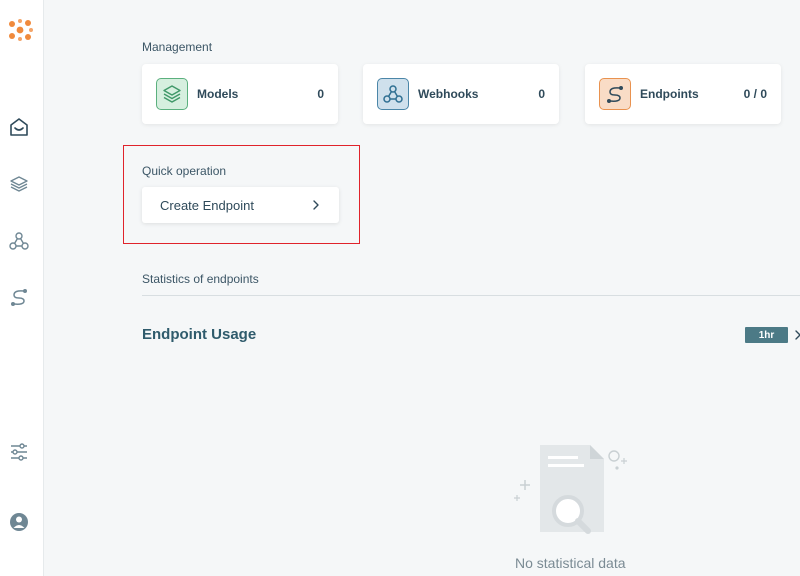  Describe the element at coordinates (320, 94) in the screenshot. I see `models-count: 0` at that location.